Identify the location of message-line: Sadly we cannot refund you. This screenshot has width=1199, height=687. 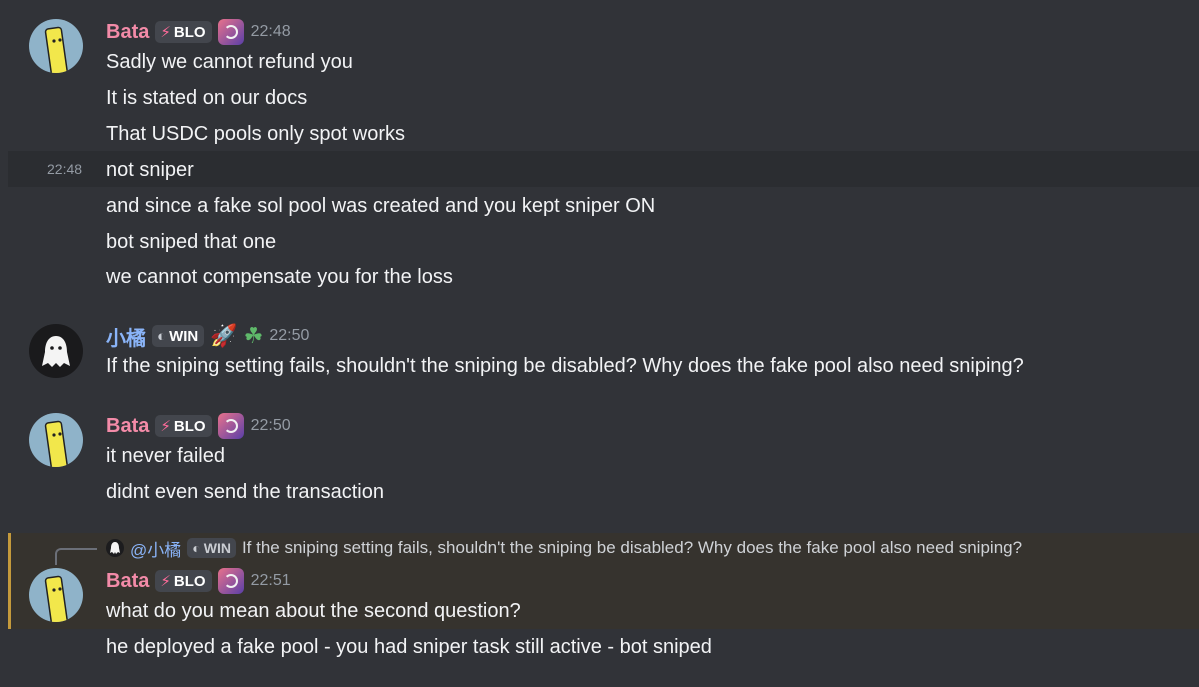
(229, 62).